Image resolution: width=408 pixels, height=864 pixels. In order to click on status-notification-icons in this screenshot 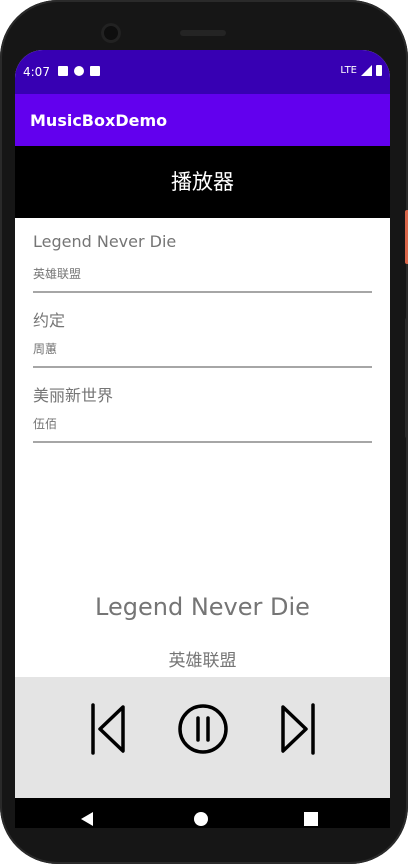, I will do `click(79, 71)`.